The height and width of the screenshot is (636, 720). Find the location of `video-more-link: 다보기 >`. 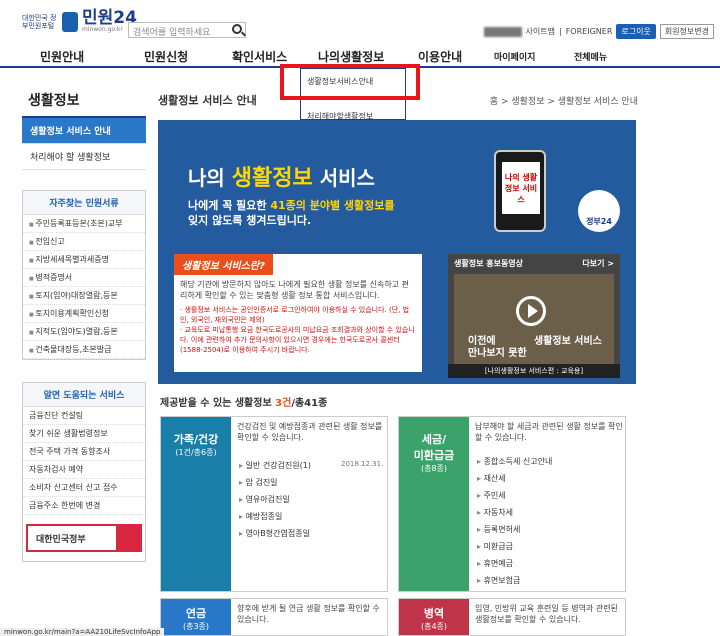

video-more-link: 다보기 > is located at coordinates (598, 263).